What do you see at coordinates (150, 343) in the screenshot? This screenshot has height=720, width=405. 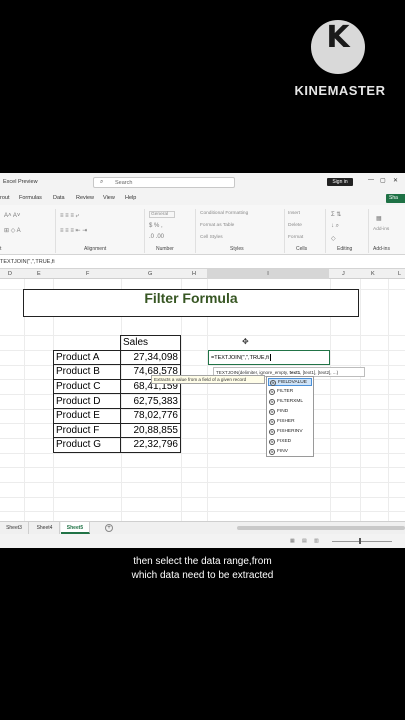 I see `sales-header-cell: Sales` at bounding box center [150, 343].